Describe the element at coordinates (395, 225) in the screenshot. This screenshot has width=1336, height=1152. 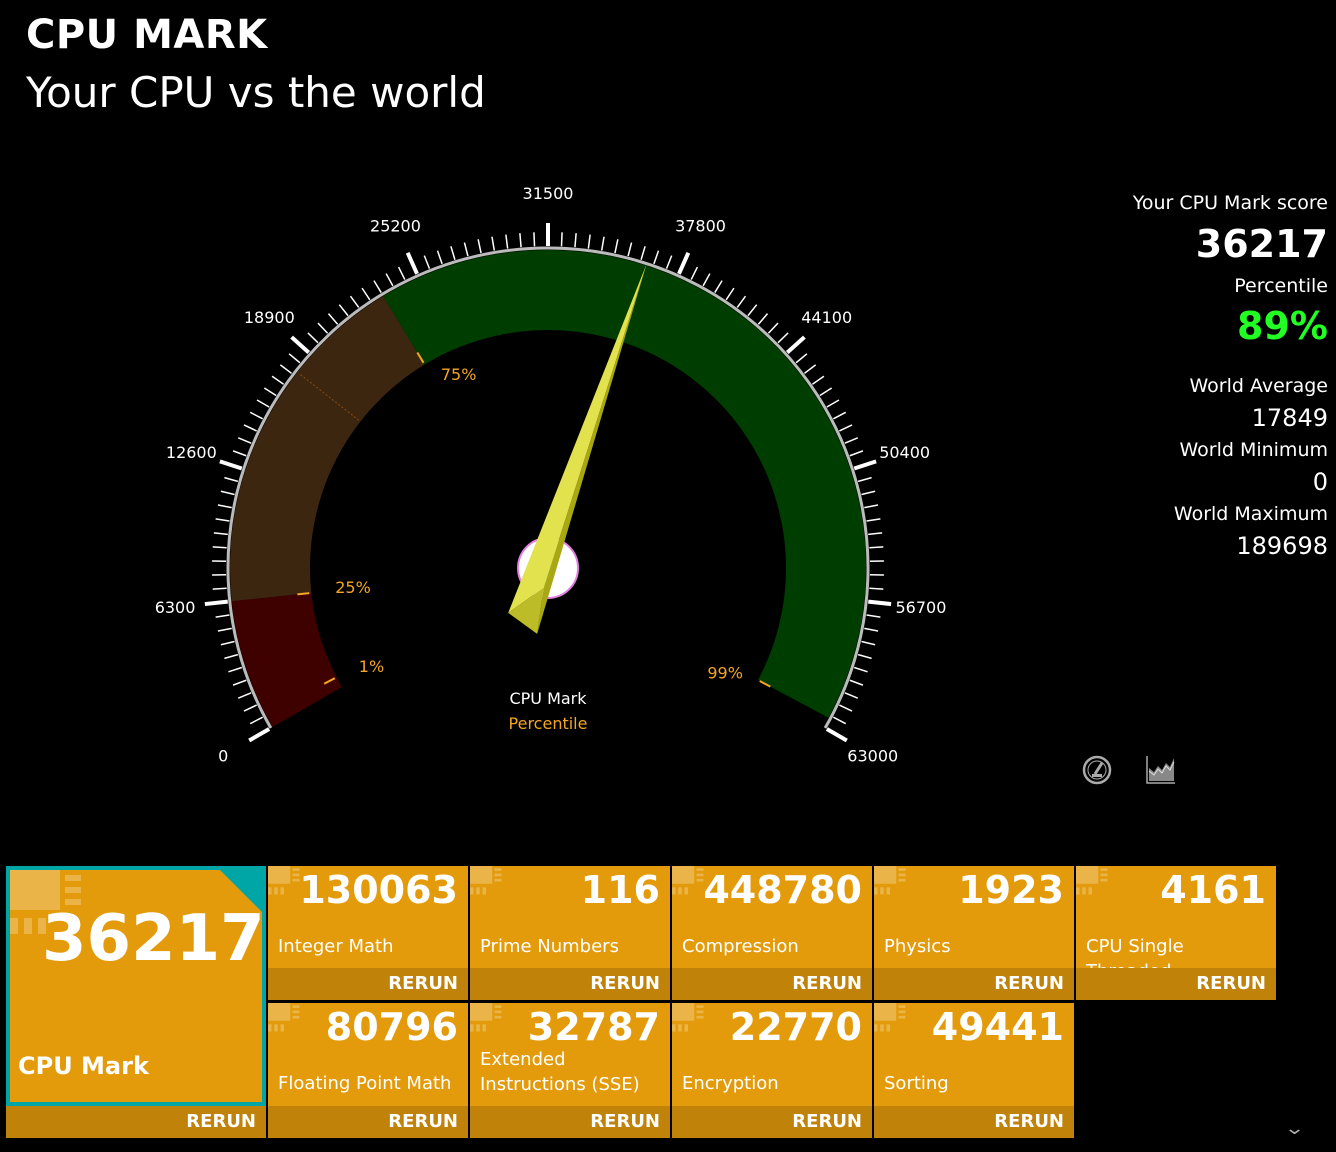
I see `tick-label: 25200` at that location.